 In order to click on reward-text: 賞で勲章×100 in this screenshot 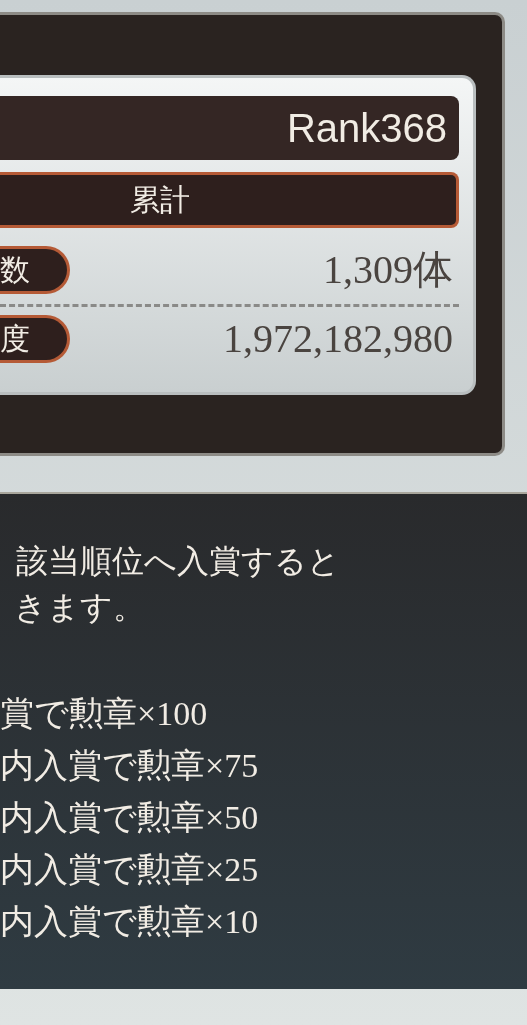, I will do `click(104, 714)`.